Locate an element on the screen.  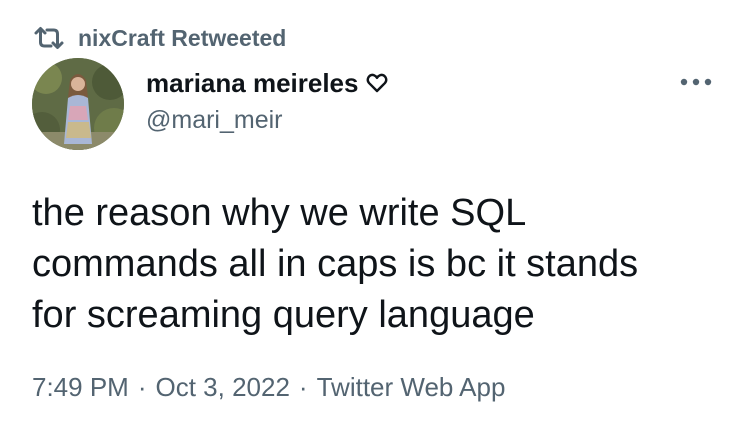
display-name-row: mariana meireles is located at coordinates (267, 83).